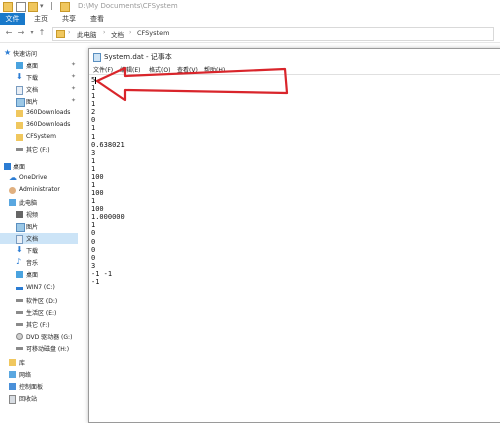 The image size is (500, 423). What do you see at coordinates (33, 7) in the screenshot?
I see `new-folder-icon` at bounding box center [33, 7].